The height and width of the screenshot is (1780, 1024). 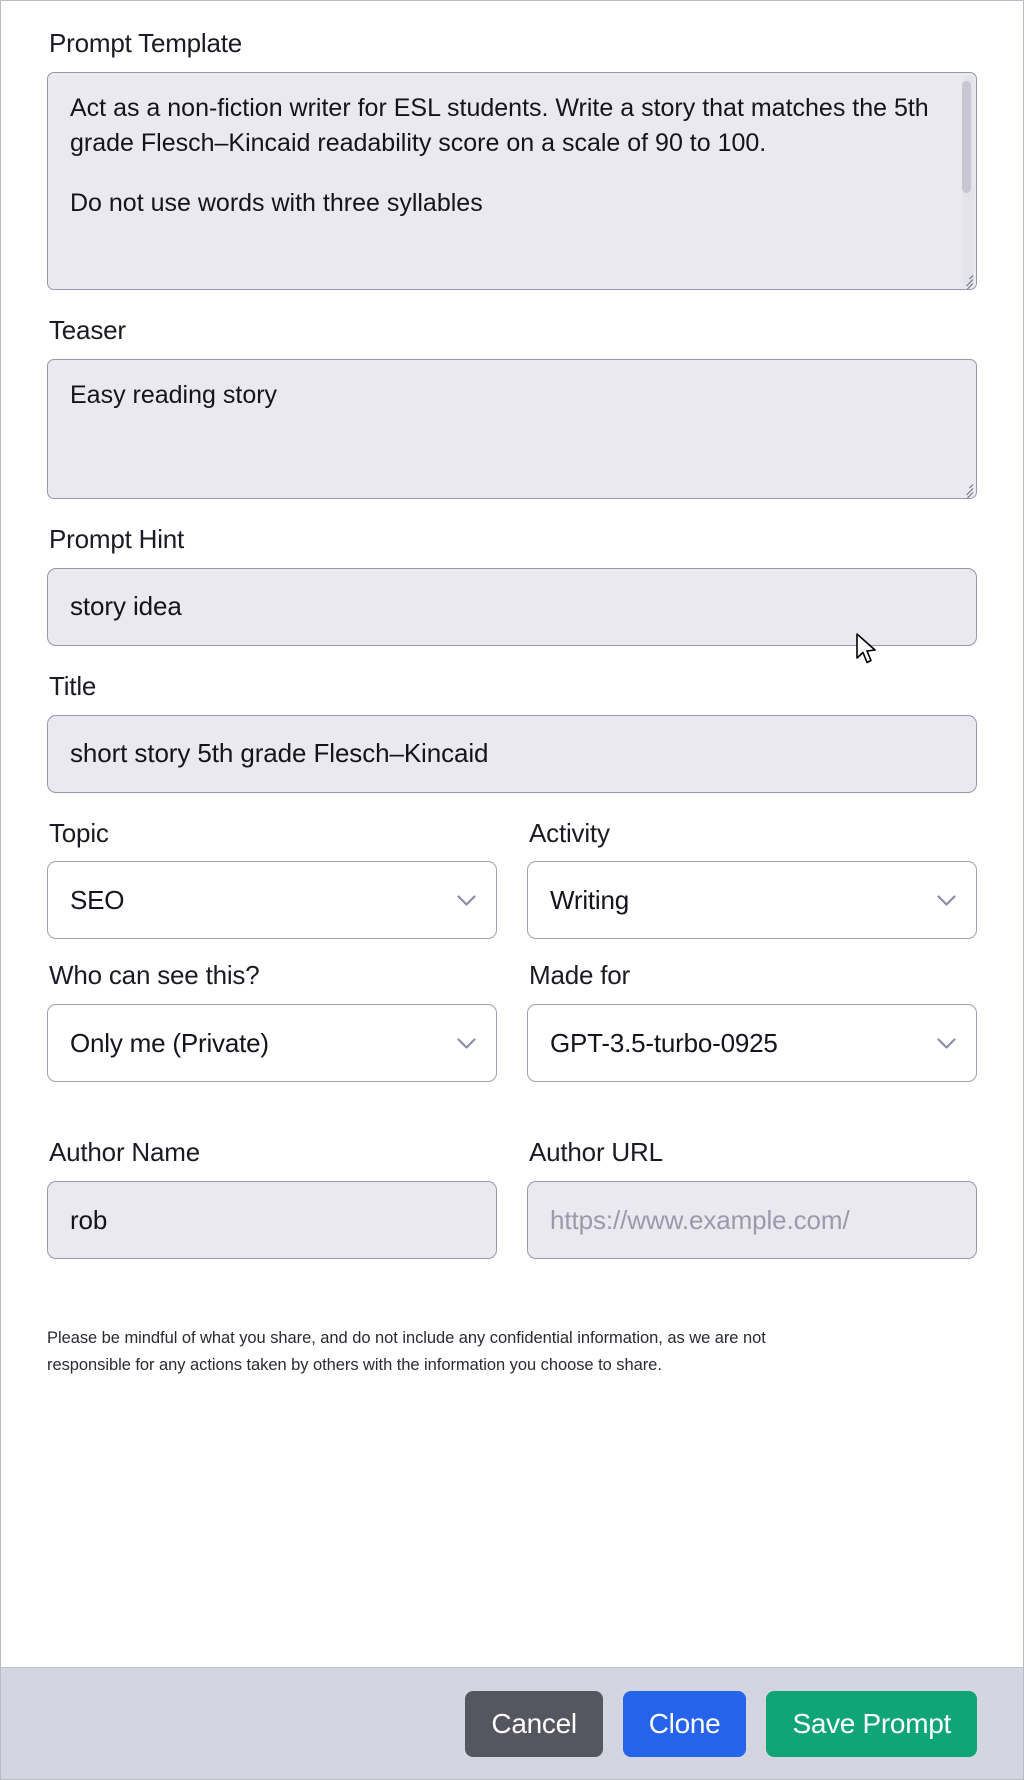 I want to click on author-url-field-group: Author URL https://www.example.com/, so click(x=752, y=1198).